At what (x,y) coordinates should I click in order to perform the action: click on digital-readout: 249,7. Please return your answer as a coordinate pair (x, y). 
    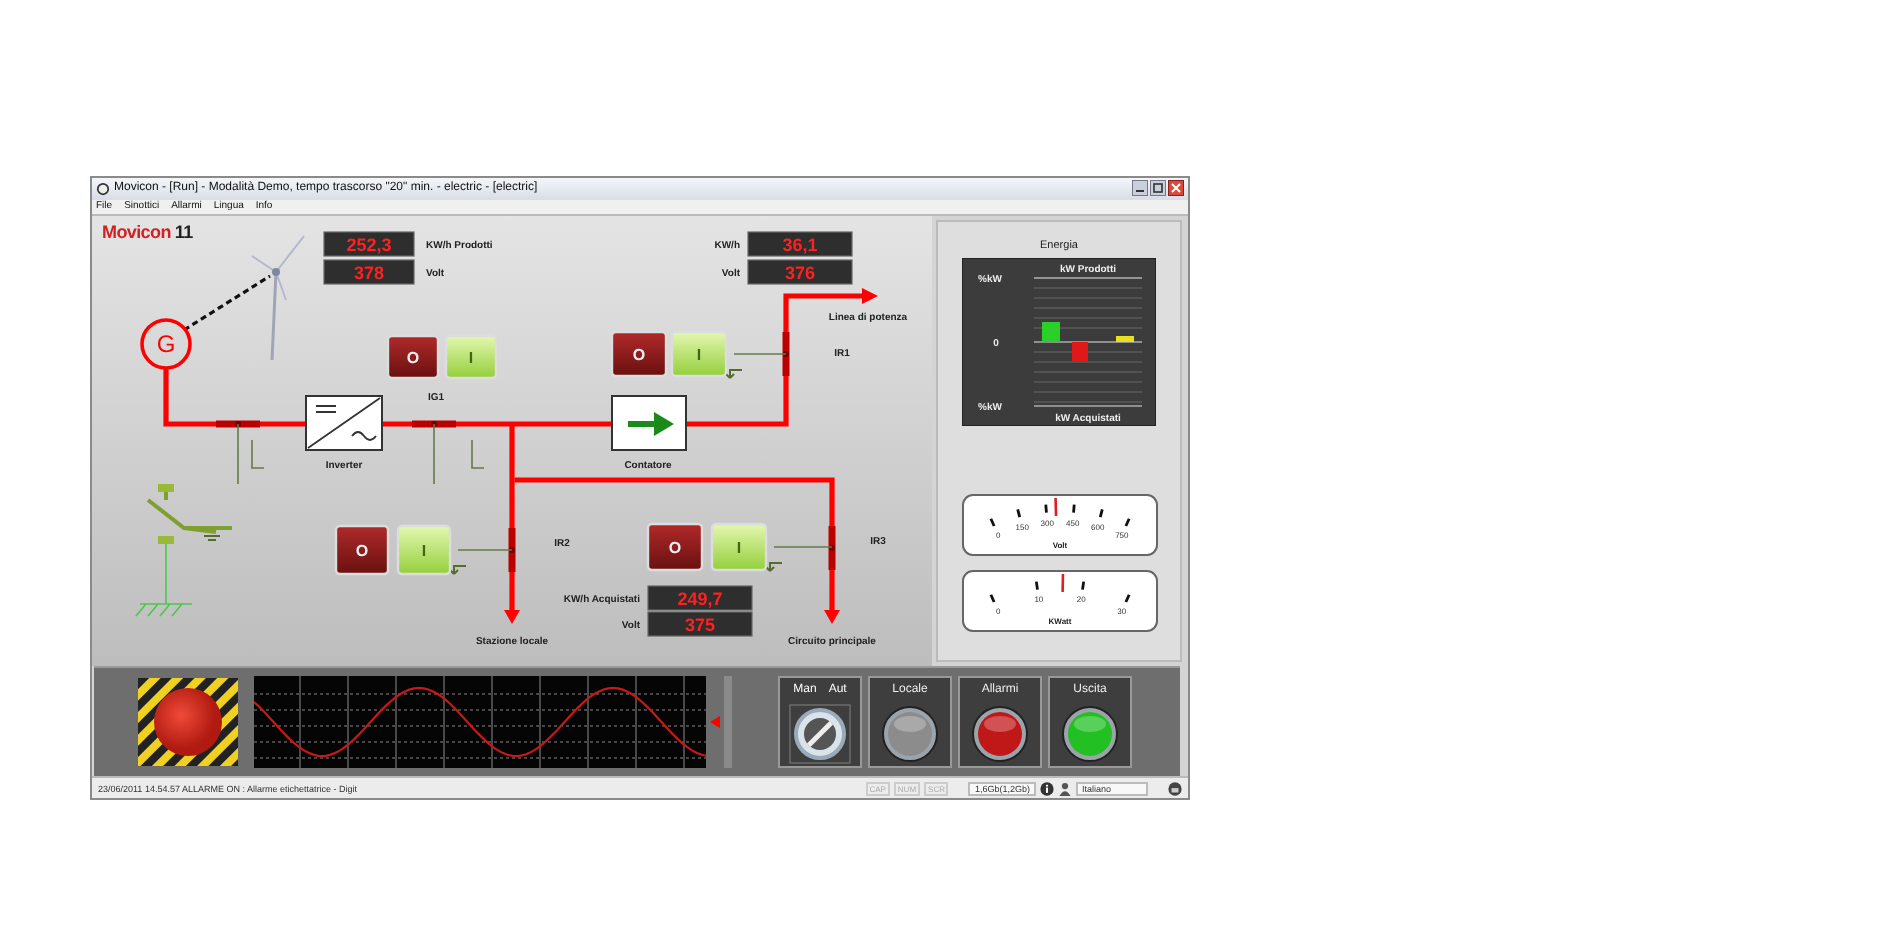
    Looking at the image, I should click on (700, 599).